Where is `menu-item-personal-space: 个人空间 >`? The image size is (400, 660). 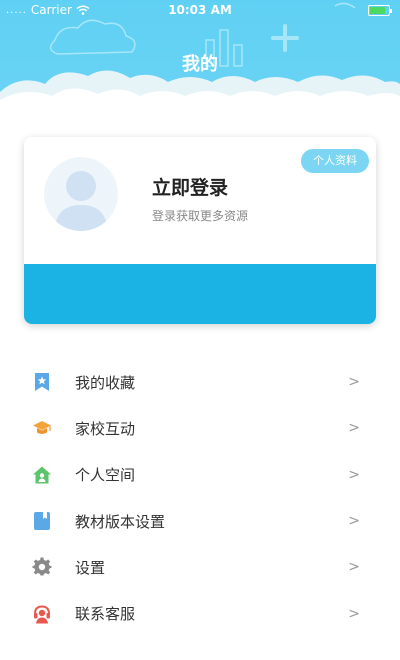
menu-item-personal-space: 个人空间 > is located at coordinates (200, 475).